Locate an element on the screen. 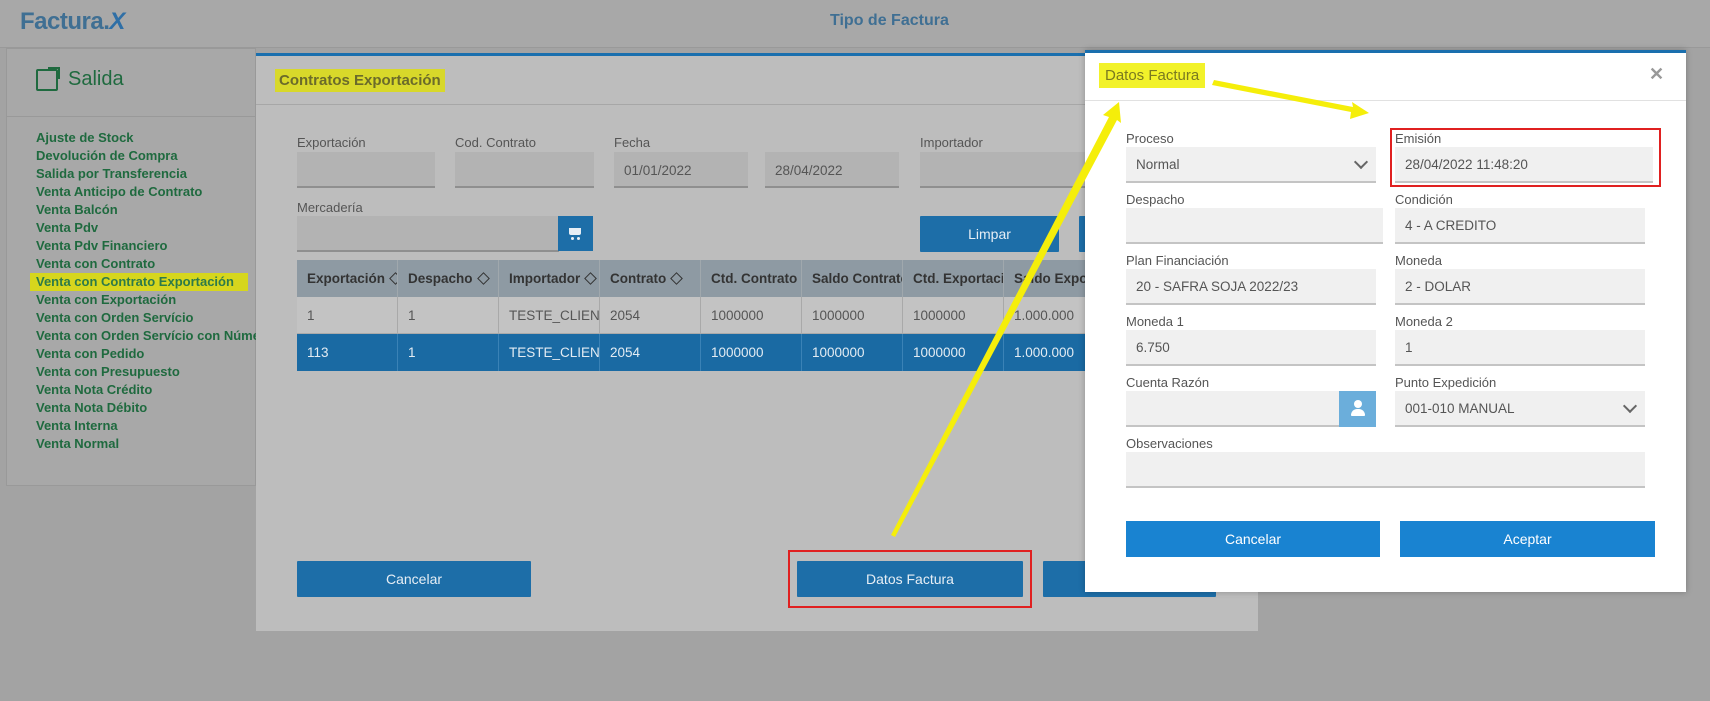 The image size is (1710, 701). column-header: Contrato is located at coordinates (650, 278).